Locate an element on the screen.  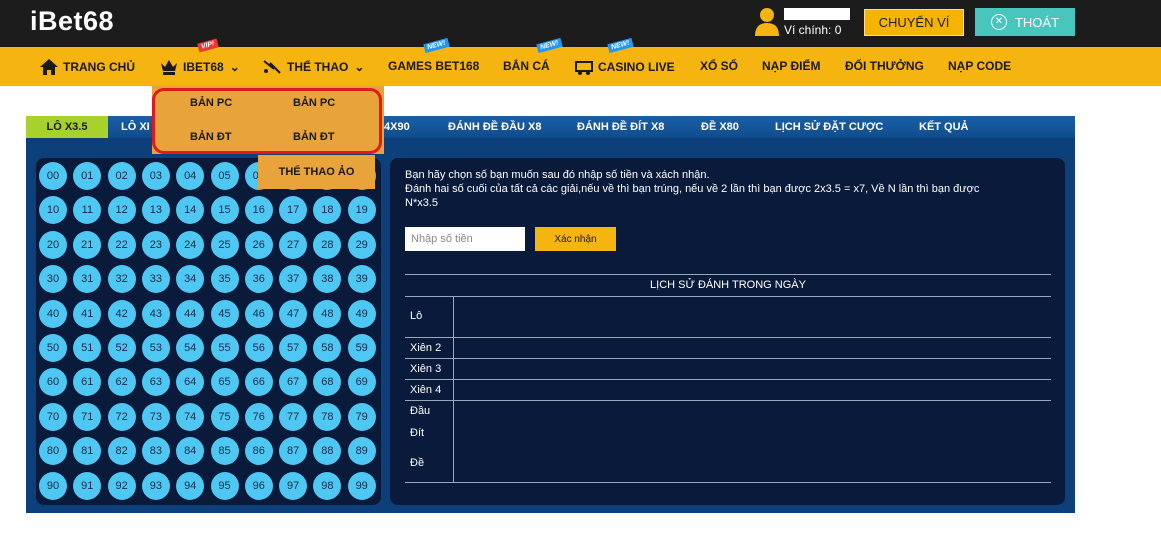
number-ball: 05 is located at coordinates (224, 176).